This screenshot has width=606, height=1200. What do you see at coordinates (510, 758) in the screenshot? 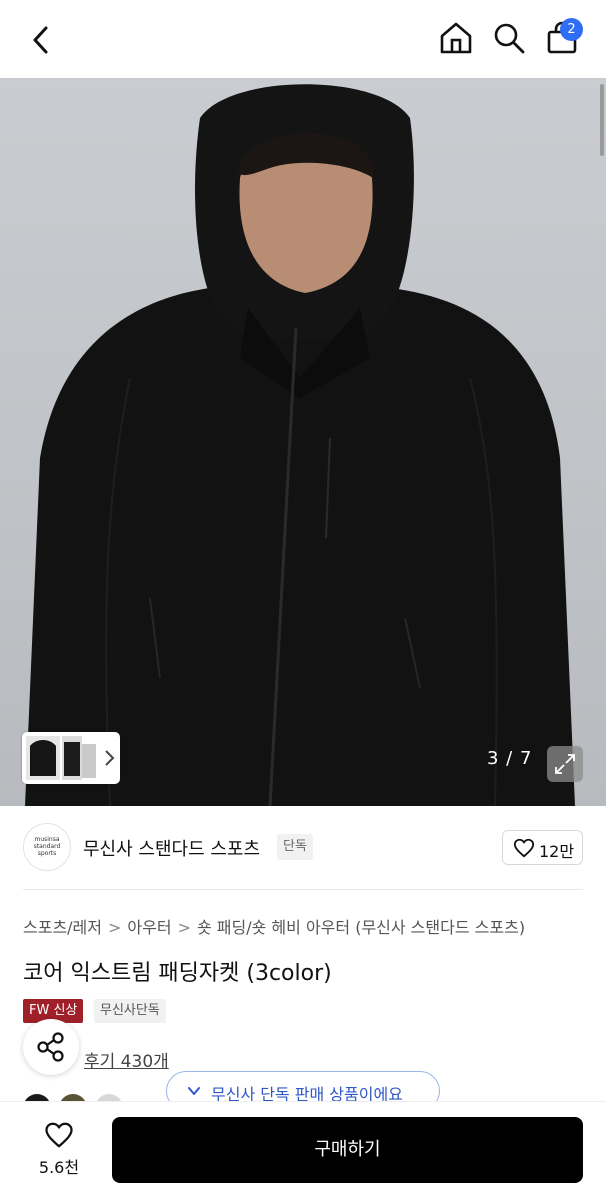
I see `image-page-indicator: 3 / 7` at bounding box center [510, 758].